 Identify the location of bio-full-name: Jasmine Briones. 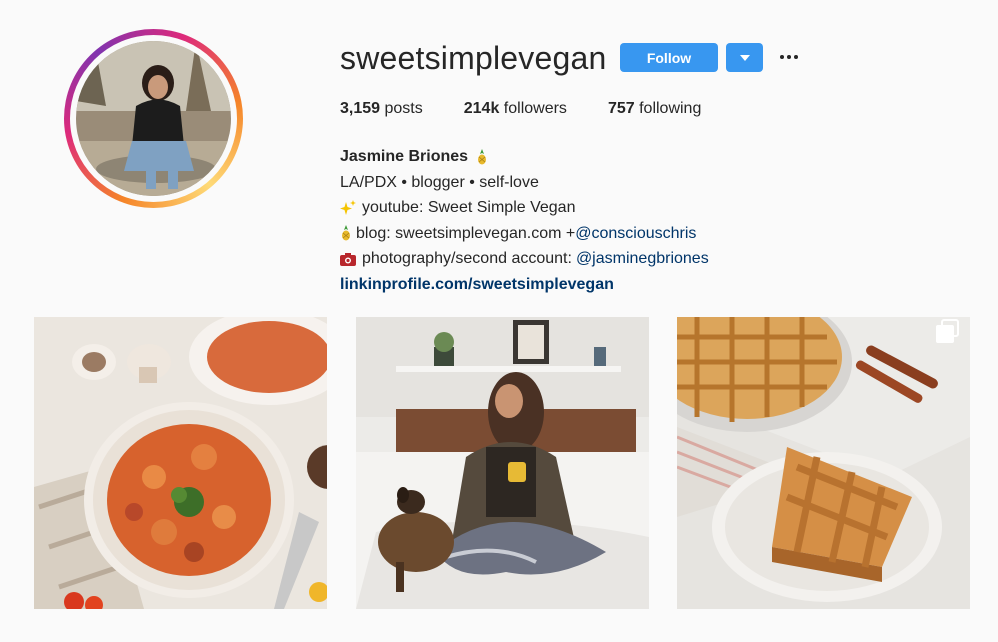
(404, 156).